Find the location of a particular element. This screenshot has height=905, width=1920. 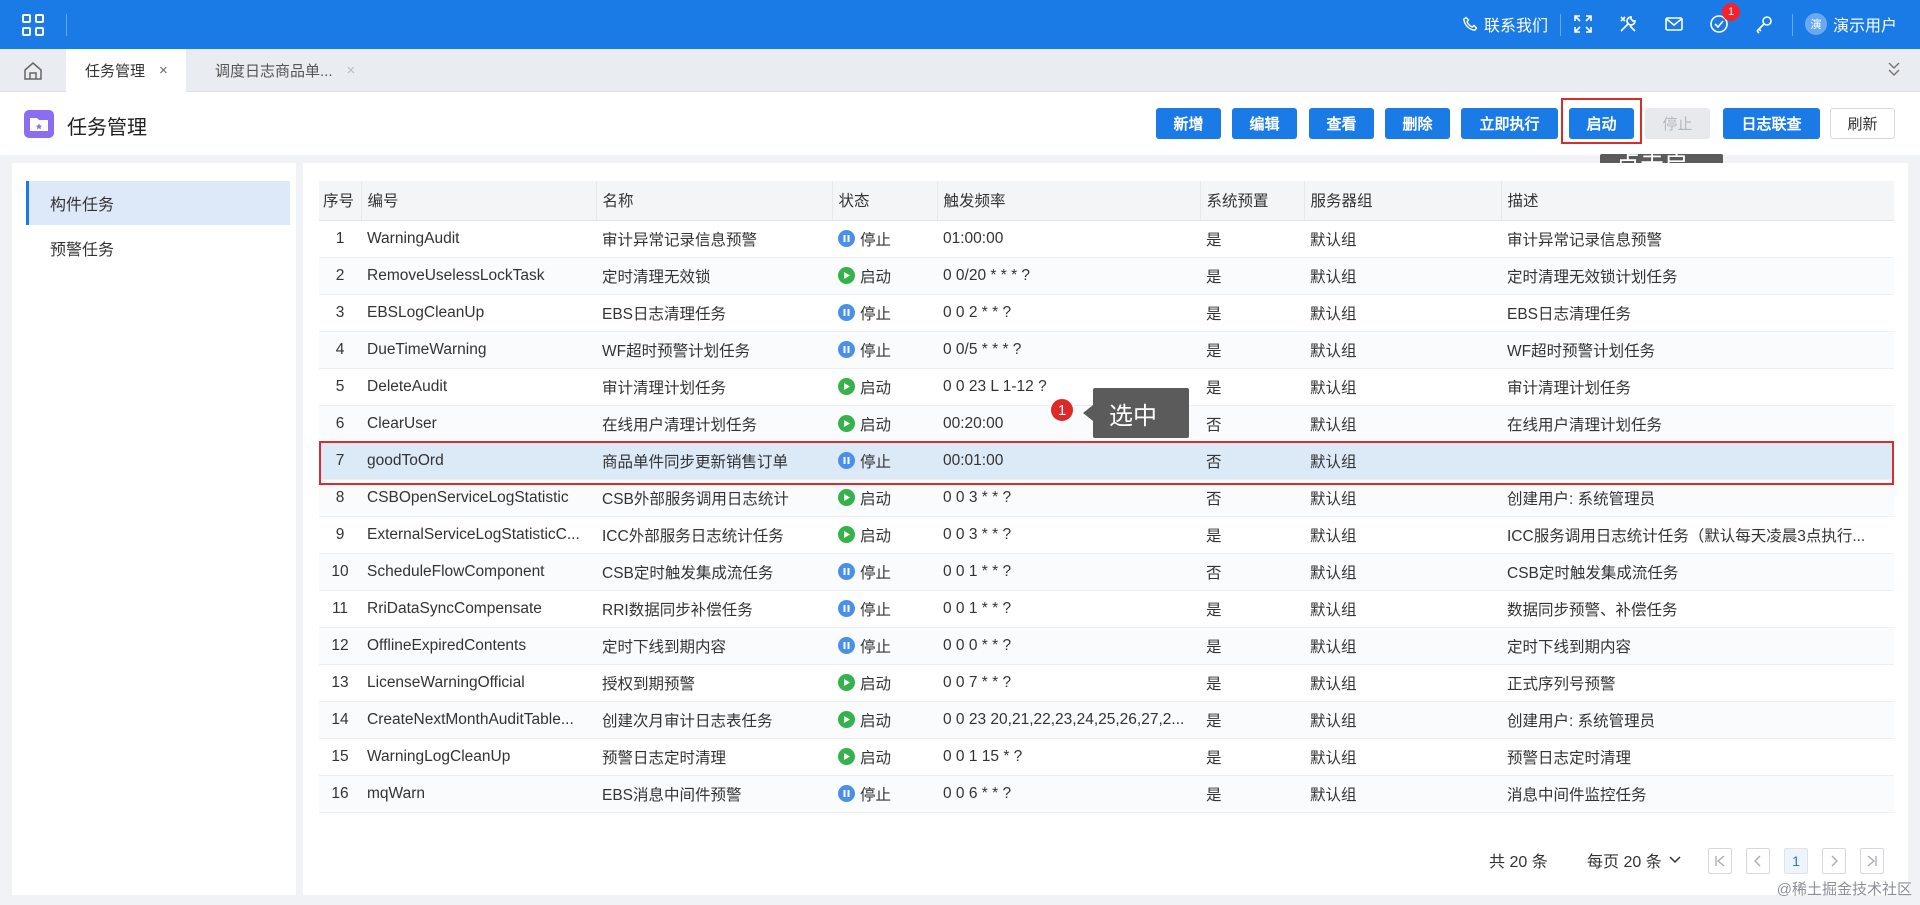

cell-code: RriDataSyncCompensate is located at coordinates (478, 609).